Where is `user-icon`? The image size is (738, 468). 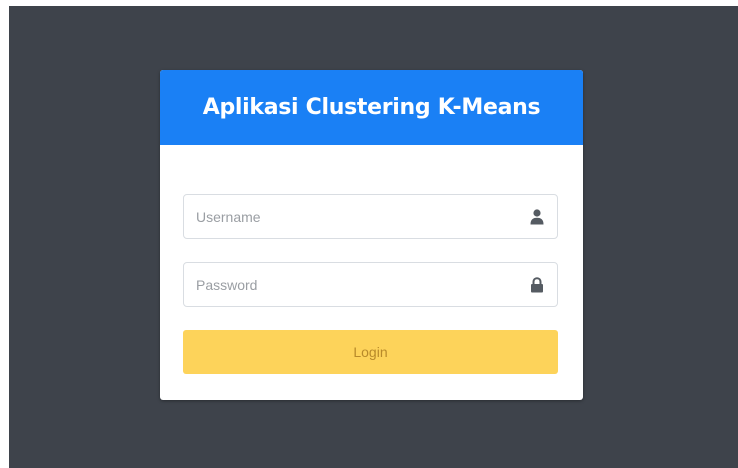
user-icon is located at coordinates (537, 216).